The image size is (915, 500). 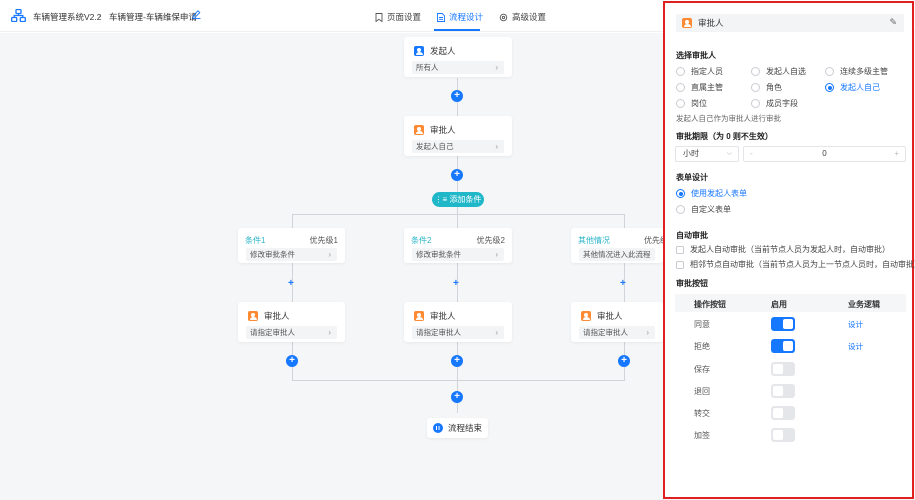 I want to click on panel-header: 审批人 ✎, so click(x=790, y=23).